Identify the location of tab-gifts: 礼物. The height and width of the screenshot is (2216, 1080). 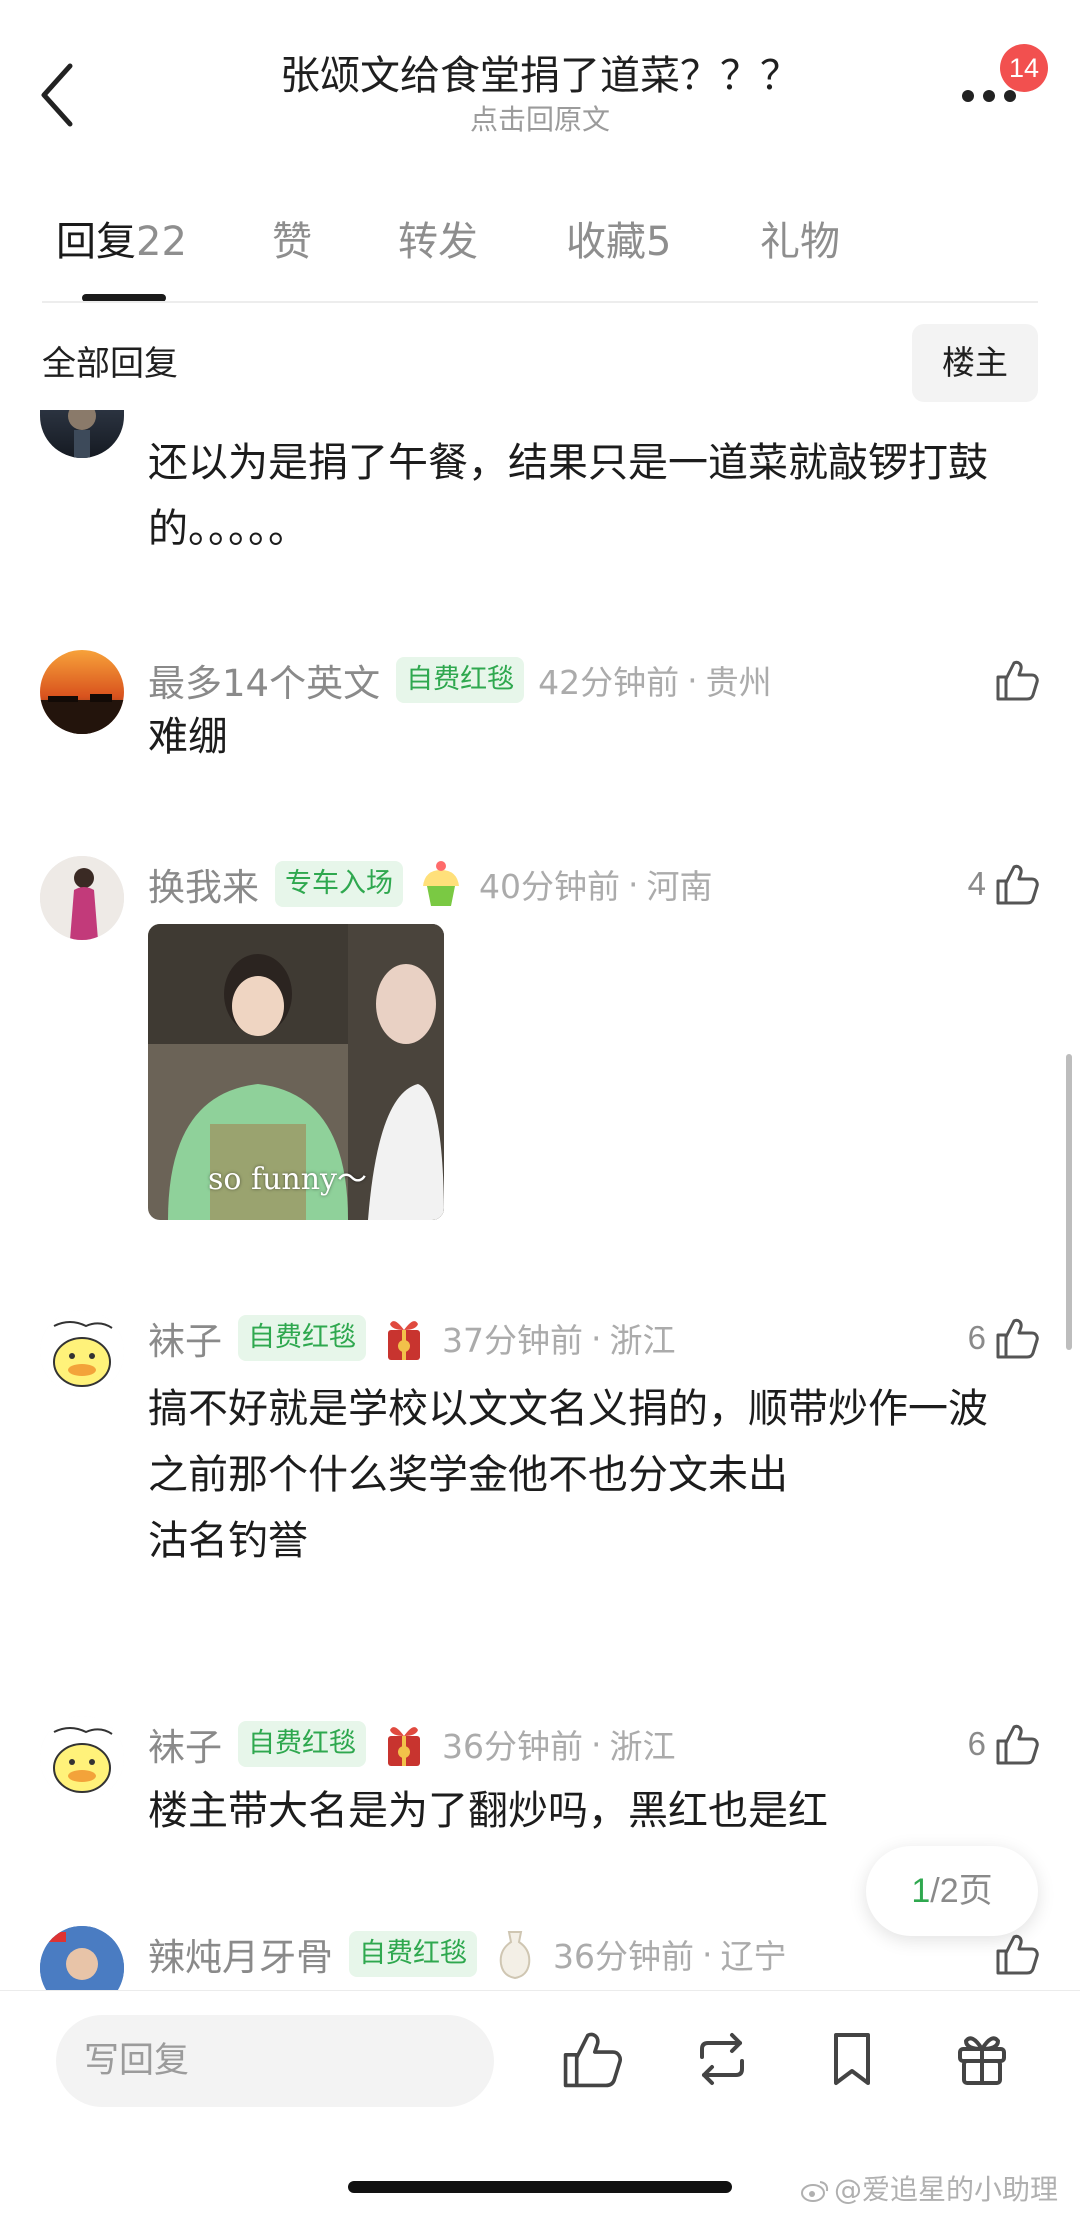
(800, 242).